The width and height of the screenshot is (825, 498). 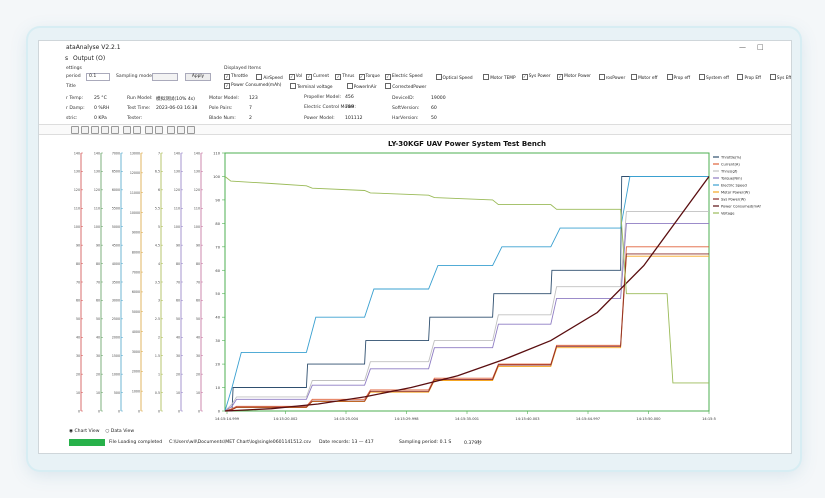 I want to click on y-tick-label: 40, so click(x=217, y=318).